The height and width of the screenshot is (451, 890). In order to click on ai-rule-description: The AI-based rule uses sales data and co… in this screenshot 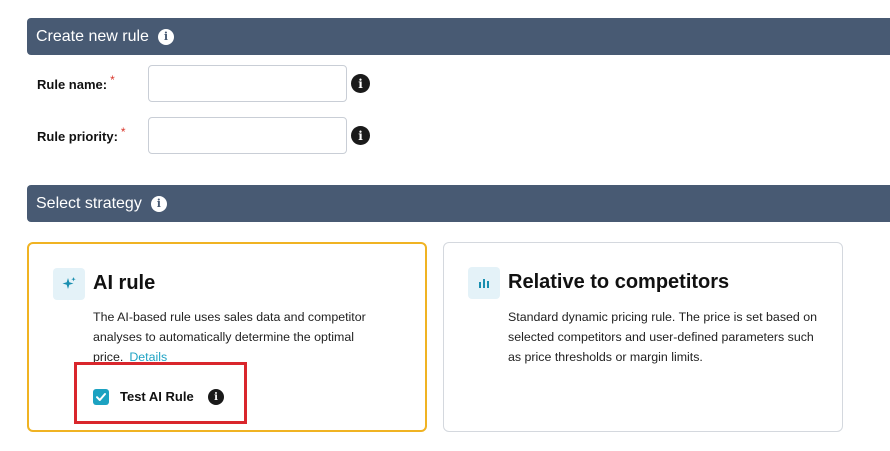, I will do `click(243, 337)`.